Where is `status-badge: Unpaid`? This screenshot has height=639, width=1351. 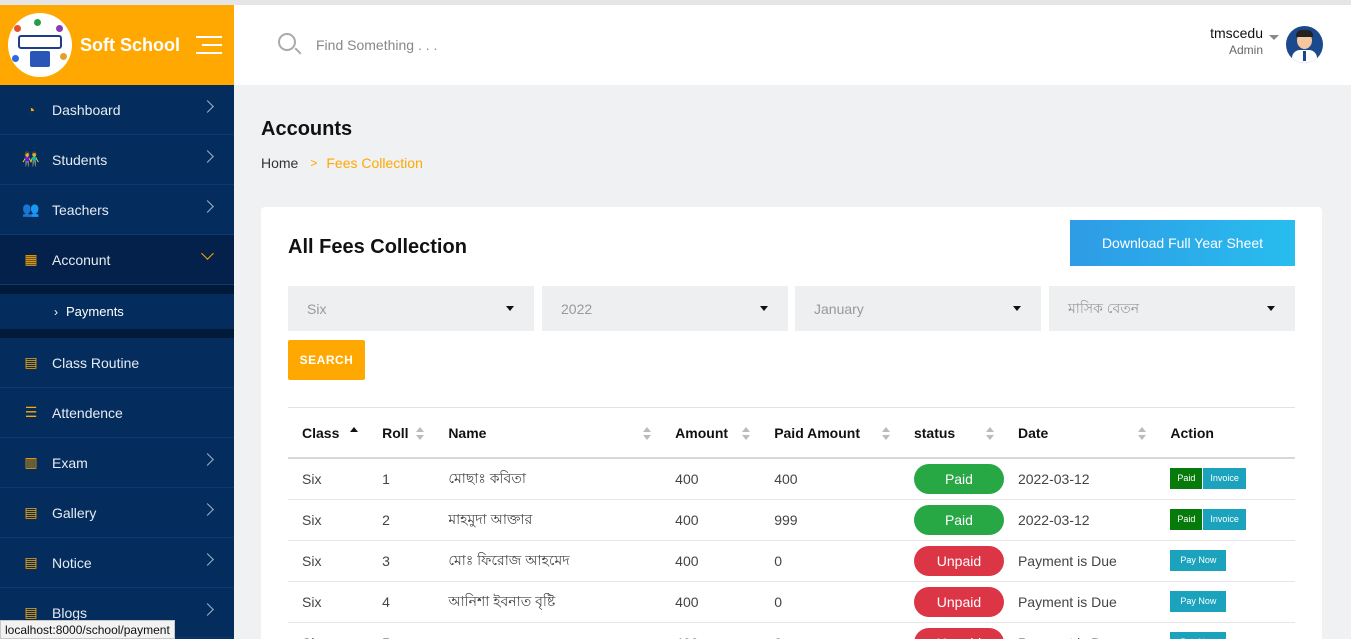
status-badge: Unpaid is located at coordinates (958, 601).